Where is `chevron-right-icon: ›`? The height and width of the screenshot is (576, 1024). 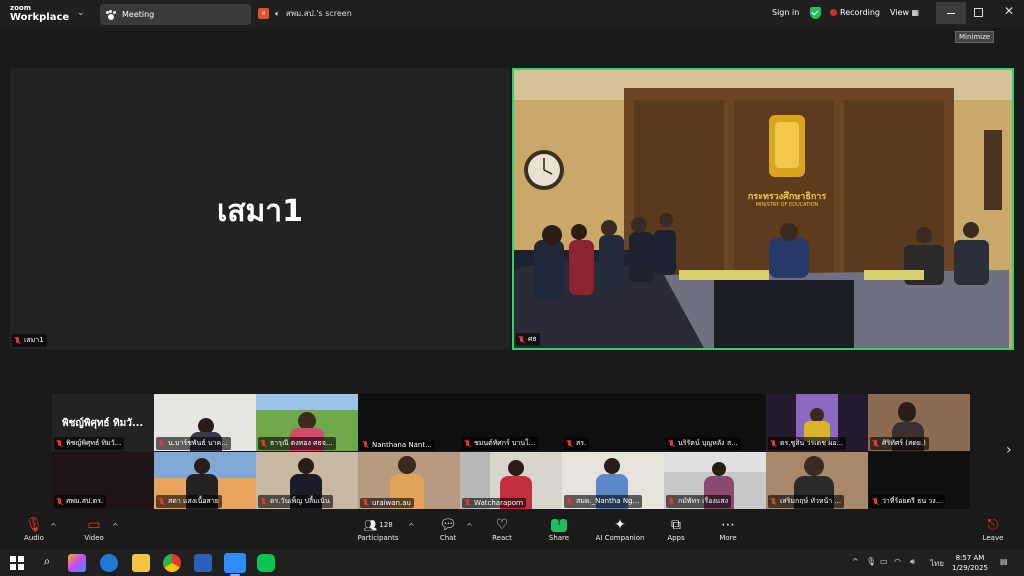 chevron-right-icon: › is located at coordinates (1009, 450).